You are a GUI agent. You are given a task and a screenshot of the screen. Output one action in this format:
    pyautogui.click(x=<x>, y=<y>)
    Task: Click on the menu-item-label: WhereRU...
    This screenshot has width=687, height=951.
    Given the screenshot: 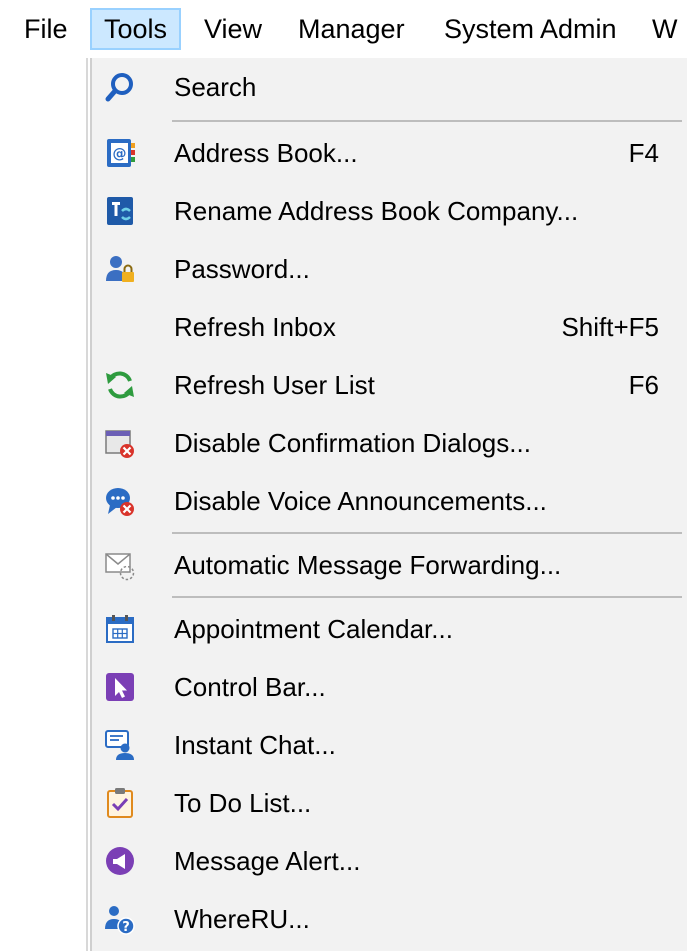 What is the action you would take?
    pyautogui.click(x=242, y=919)
    